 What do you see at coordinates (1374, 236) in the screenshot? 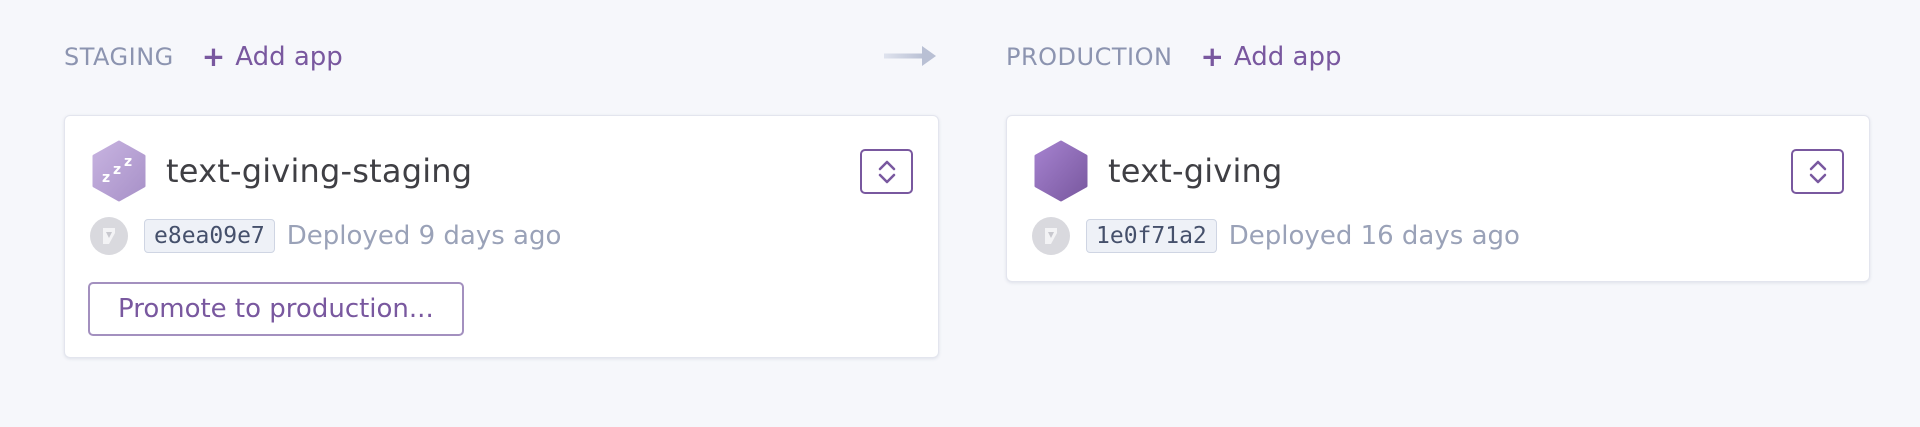
I see `deployed-time: Deployed 16 days ago` at bounding box center [1374, 236].